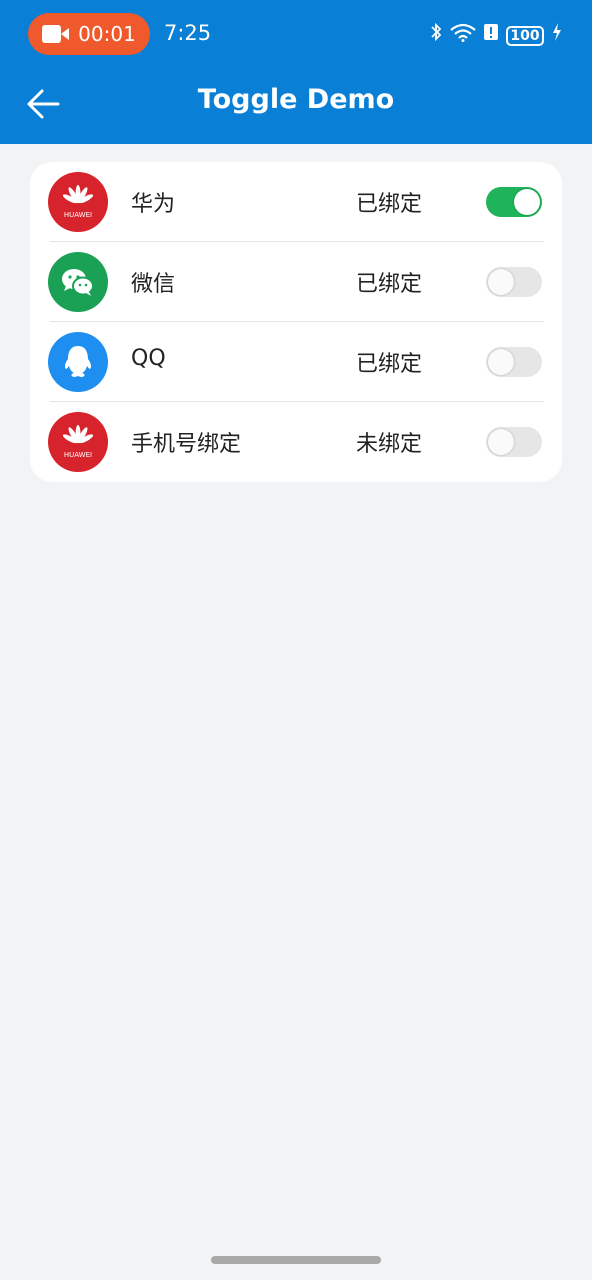 This screenshot has width=592, height=1280. I want to click on battery-icon: 100, so click(525, 35).